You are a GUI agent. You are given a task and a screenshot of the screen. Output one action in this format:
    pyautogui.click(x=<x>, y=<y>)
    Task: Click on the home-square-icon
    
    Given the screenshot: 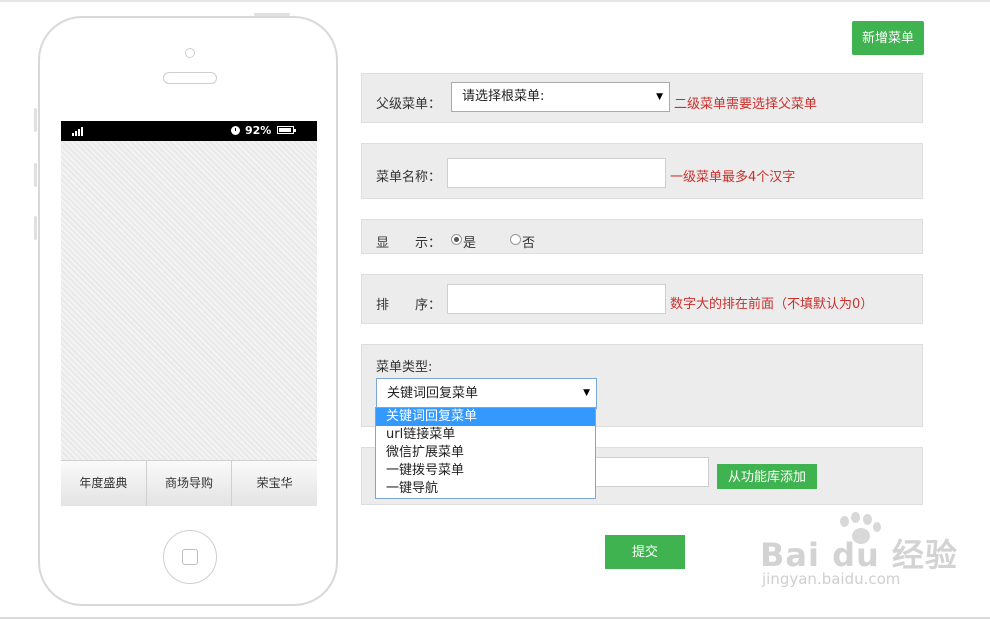 What is the action you would take?
    pyautogui.click(x=190, y=557)
    